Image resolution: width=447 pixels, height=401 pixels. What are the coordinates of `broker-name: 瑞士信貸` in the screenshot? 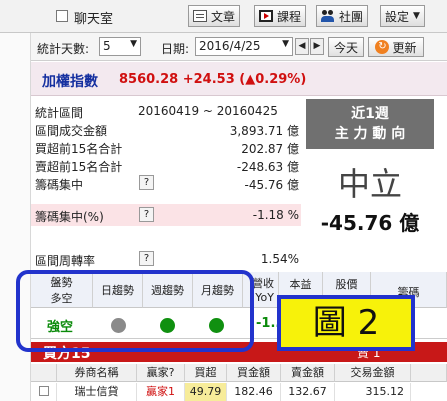 It's located at (97, 392).